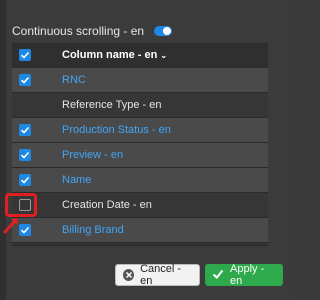 This screenshot has height=300, width=320. I want to click on row-label: Creation Date - en, so click(107, 205).